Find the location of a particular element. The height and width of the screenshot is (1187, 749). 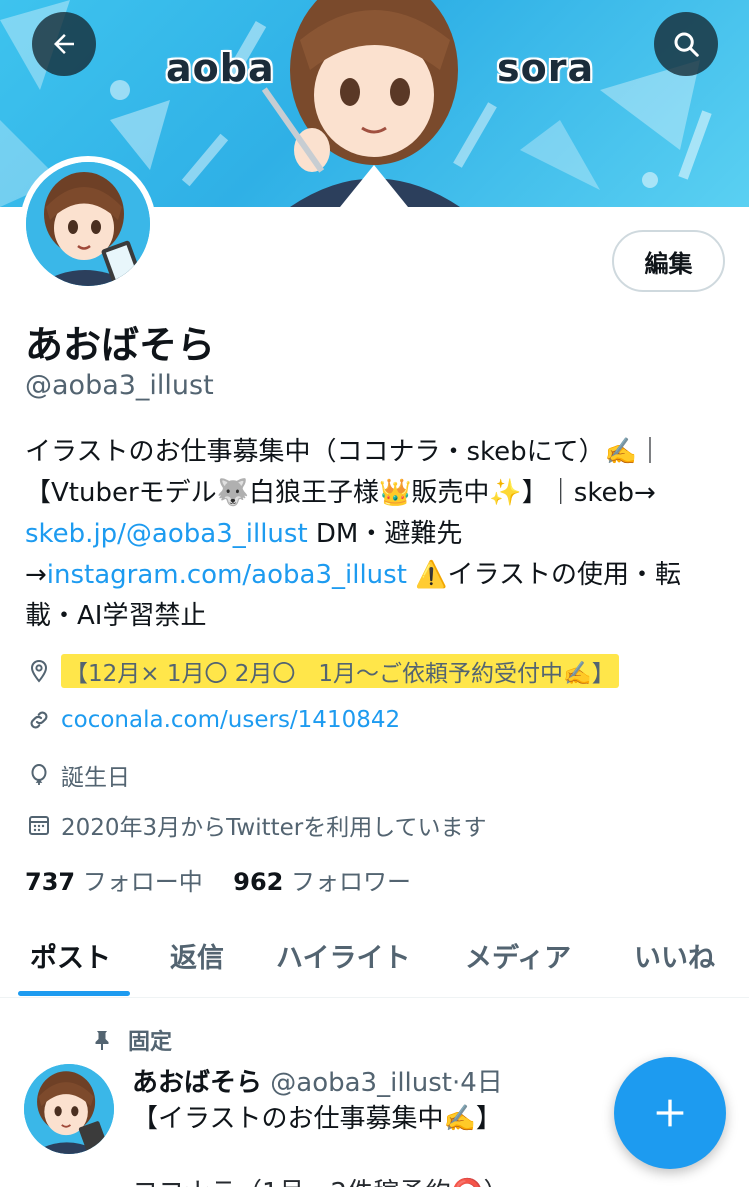

following-count: 737 is located at coordinates (50, 882).